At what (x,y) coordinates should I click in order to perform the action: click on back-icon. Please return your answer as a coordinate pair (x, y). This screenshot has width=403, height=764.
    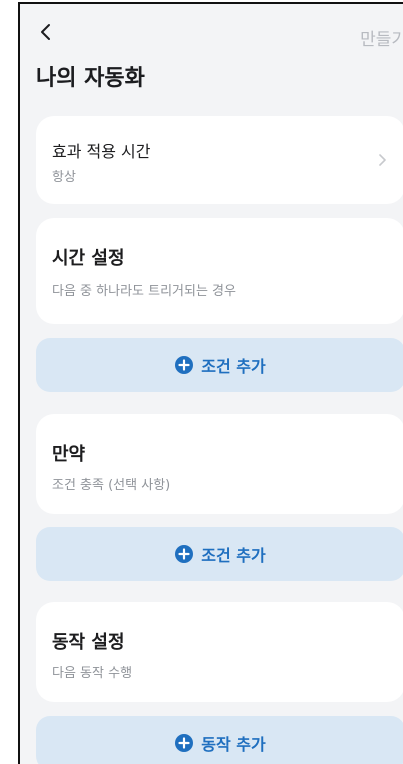
    Looking at the image, I should click on (46, 32).